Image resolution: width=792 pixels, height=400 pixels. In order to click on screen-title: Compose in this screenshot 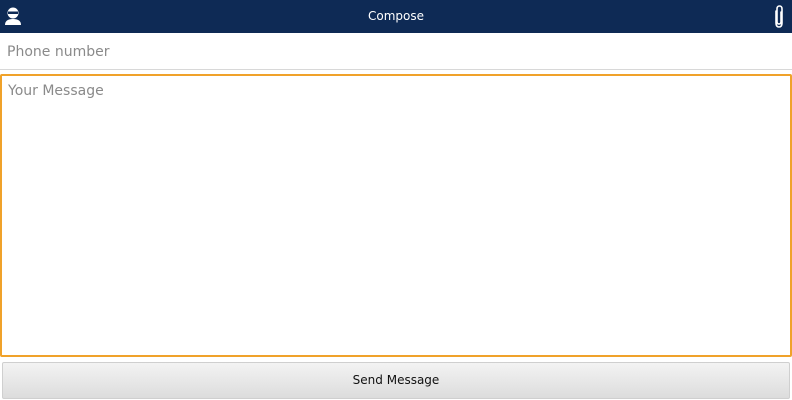, I will do `click(395, 16)`.